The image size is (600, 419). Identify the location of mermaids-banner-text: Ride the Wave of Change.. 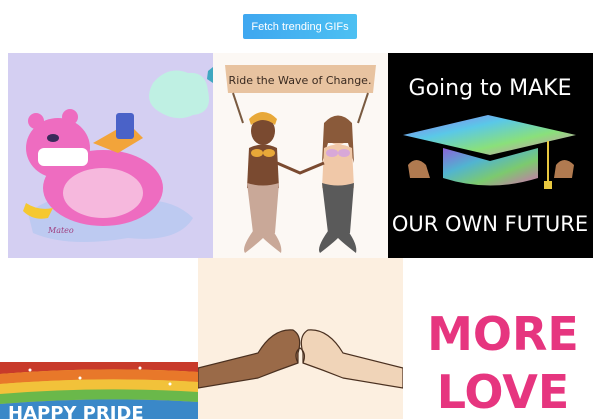
(300, 80).